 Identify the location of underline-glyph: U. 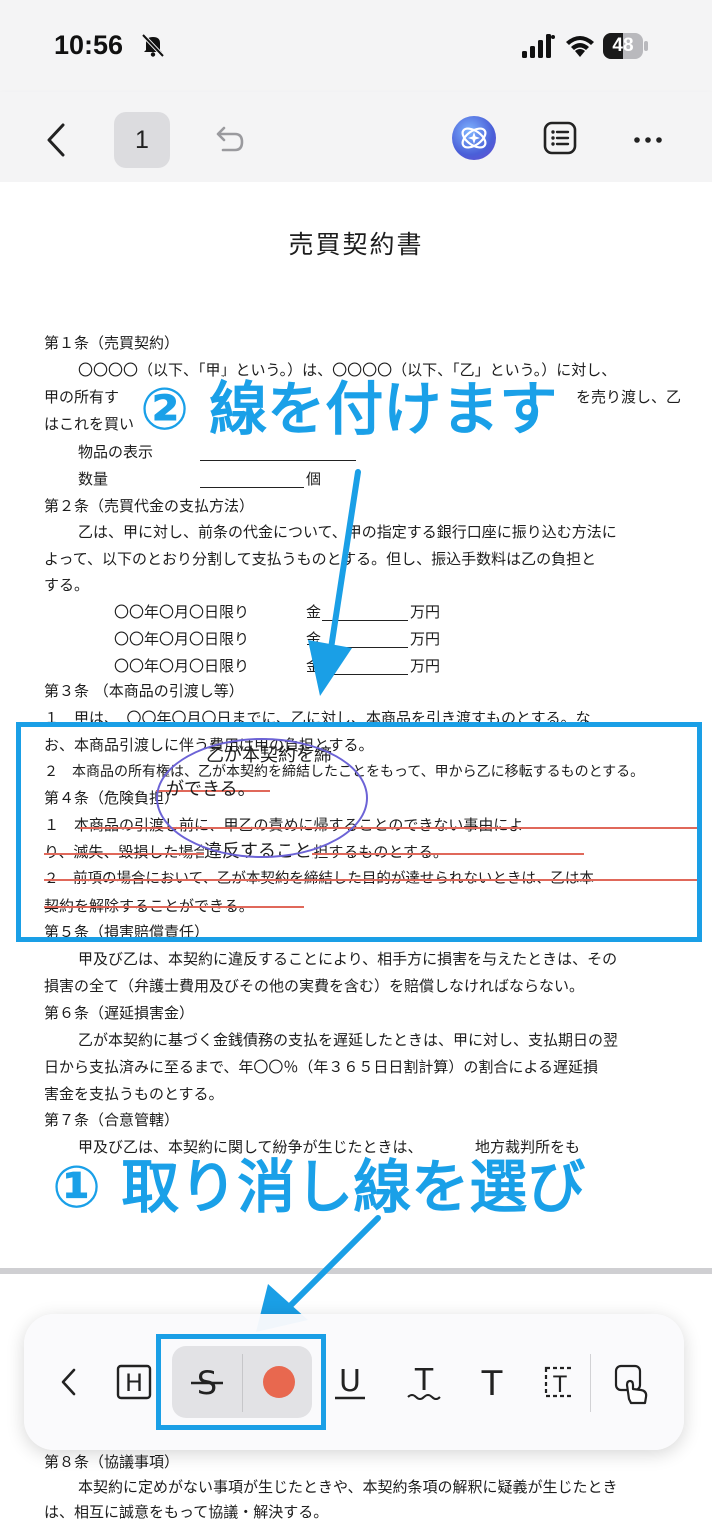
(350, 1381).